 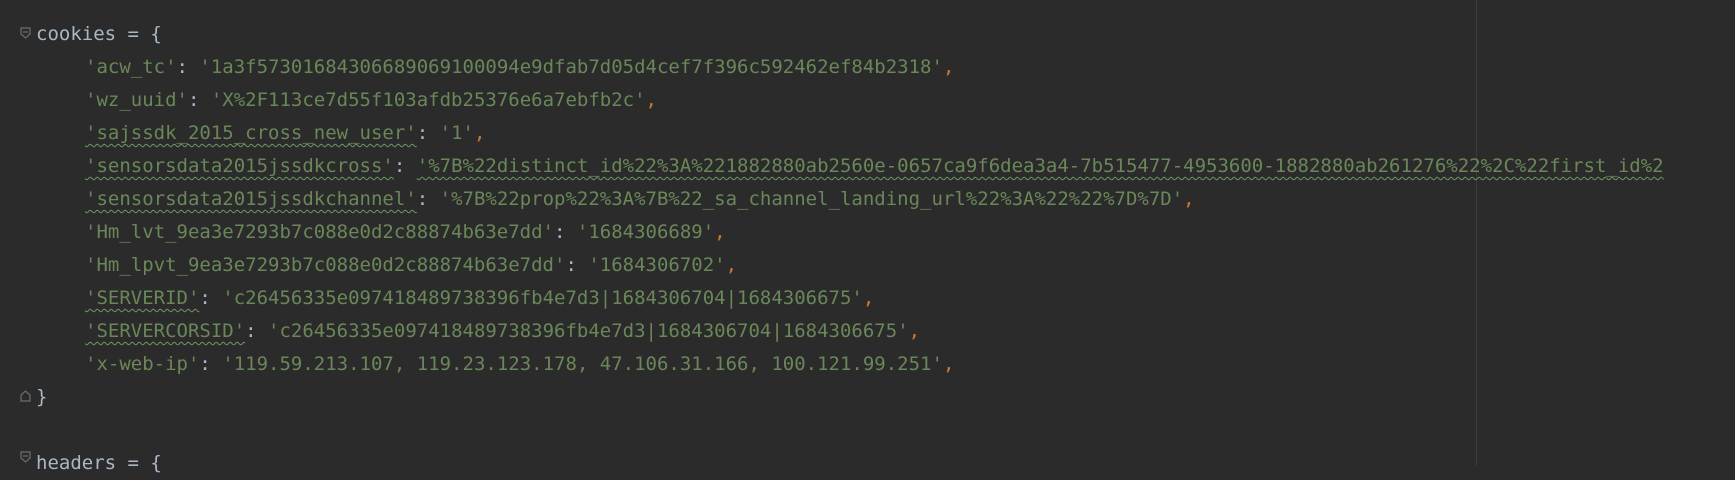 What do you see at coordinates (456, 133) in the screenshot?
I see `dict-value: '1'` at bounding box center [456, 133].